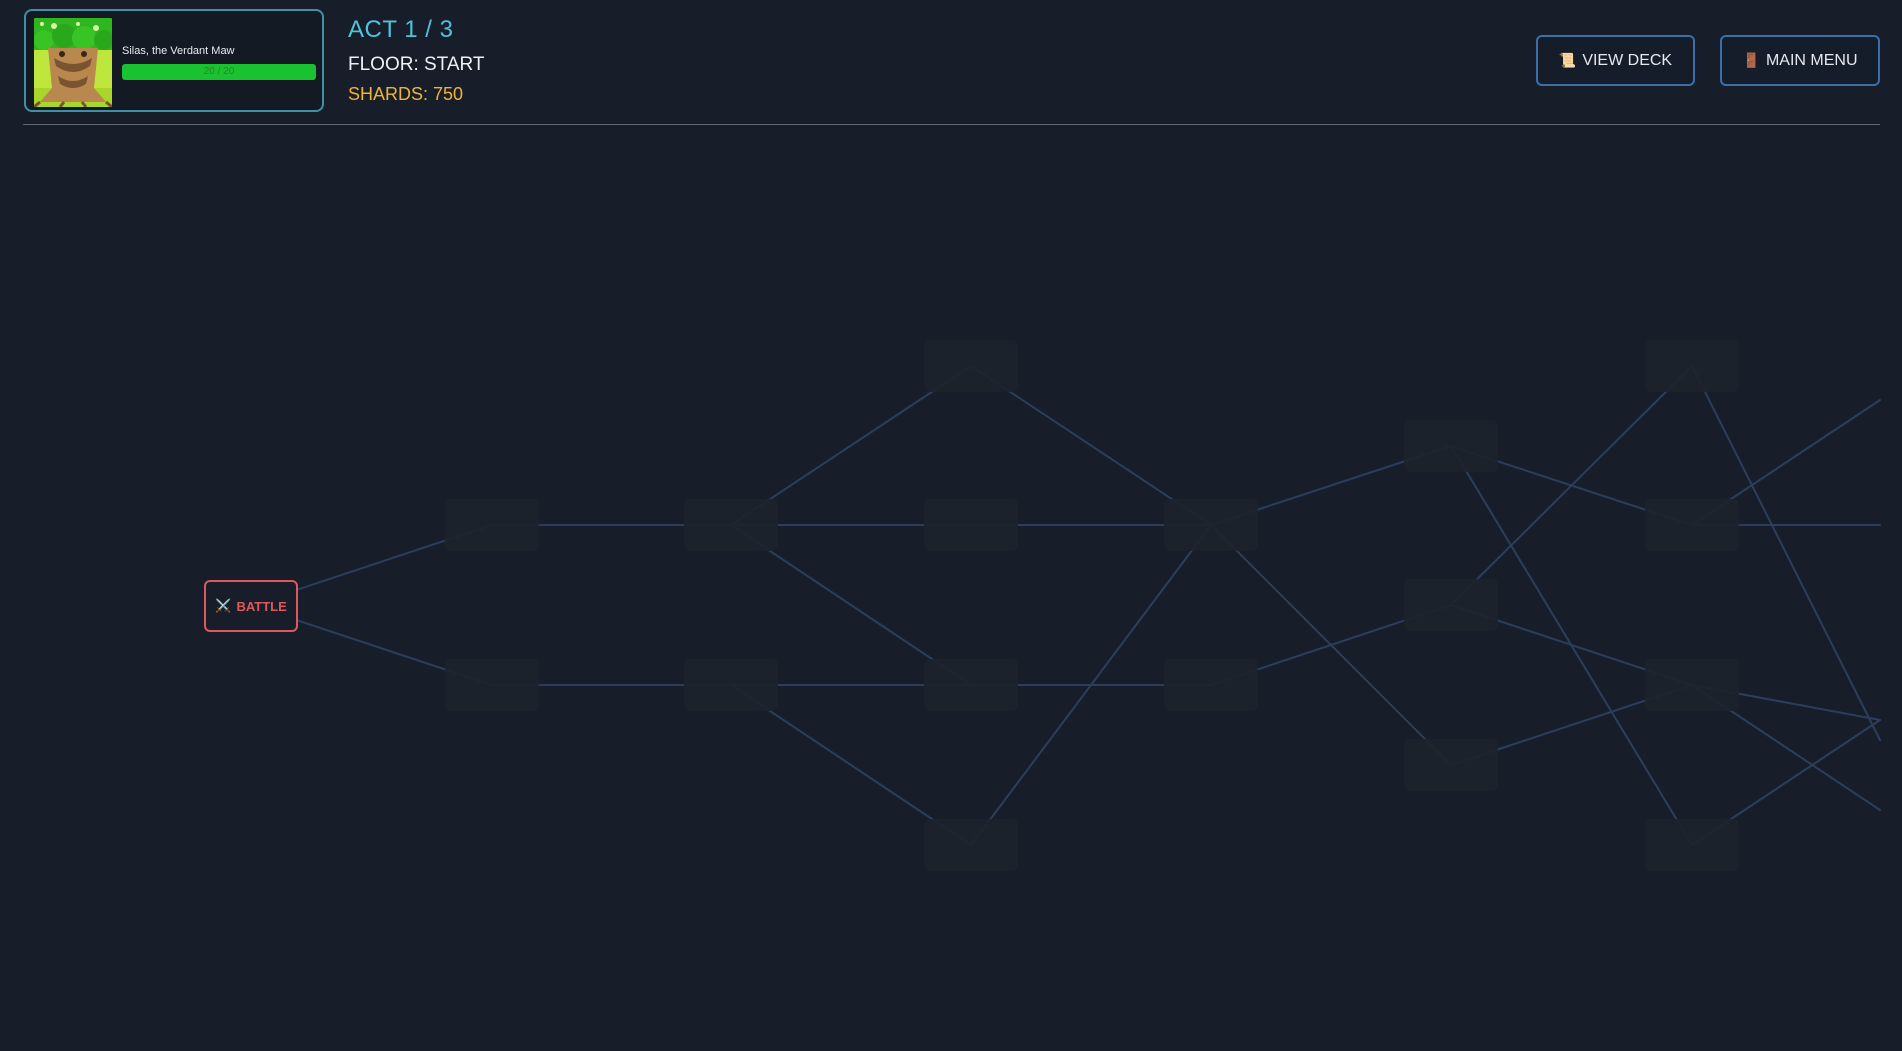  Describe the element at coordinates (401, 29) in the screenshot. I see `act-indicator: ACT 1 / 3` at that location.